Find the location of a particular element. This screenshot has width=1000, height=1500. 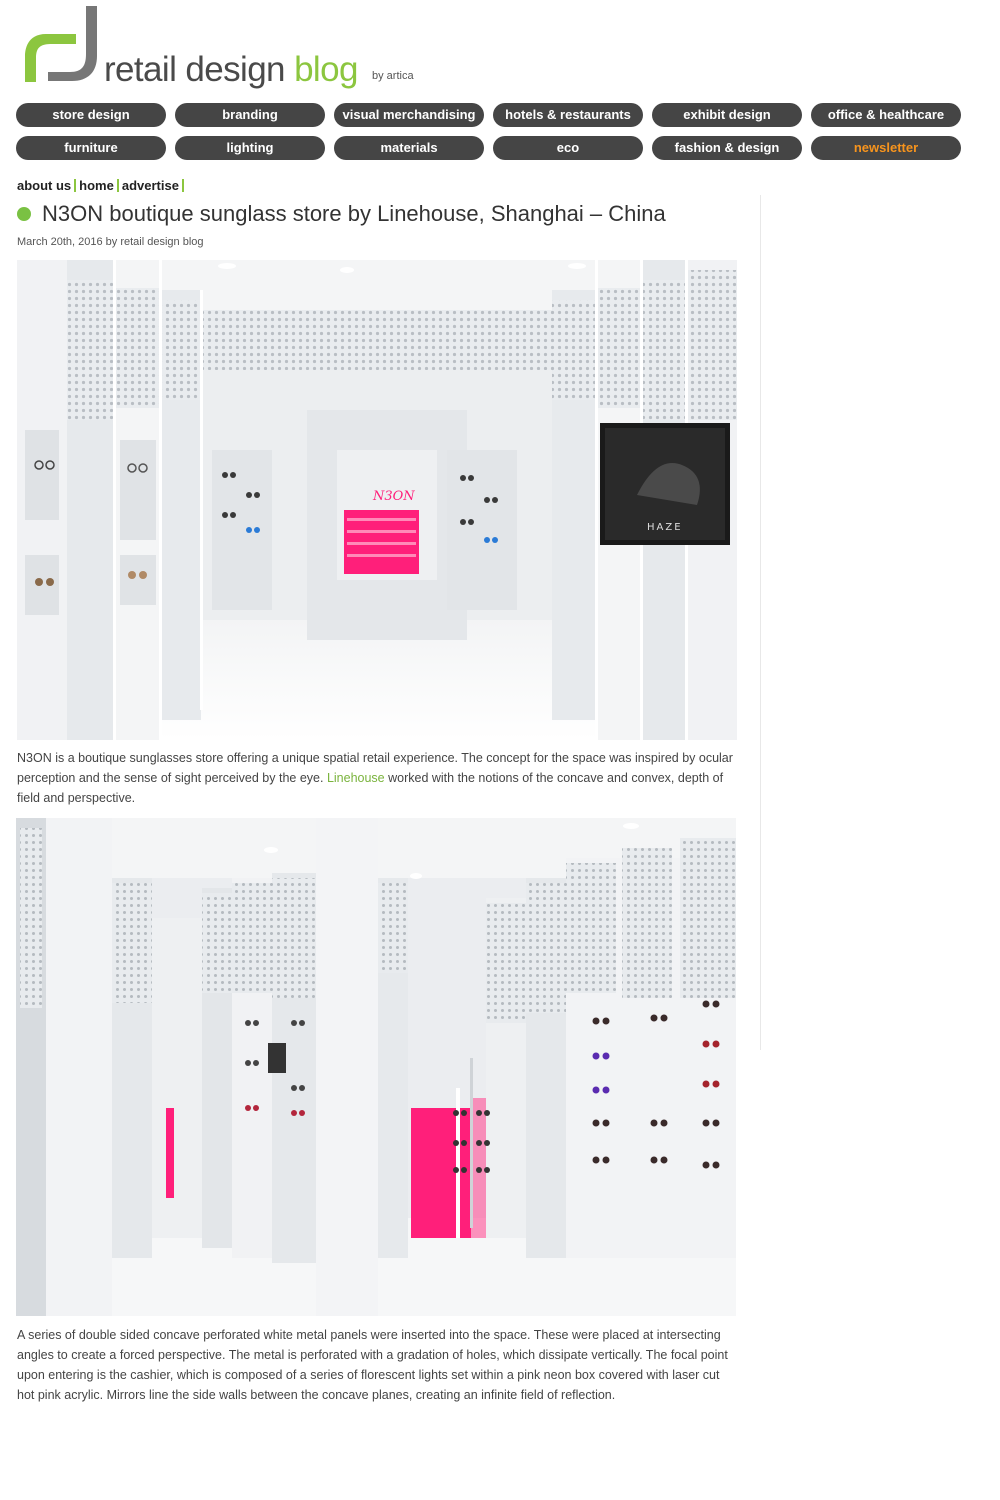

screen-brand-text: HAZE is located at coordinates (665, 527).